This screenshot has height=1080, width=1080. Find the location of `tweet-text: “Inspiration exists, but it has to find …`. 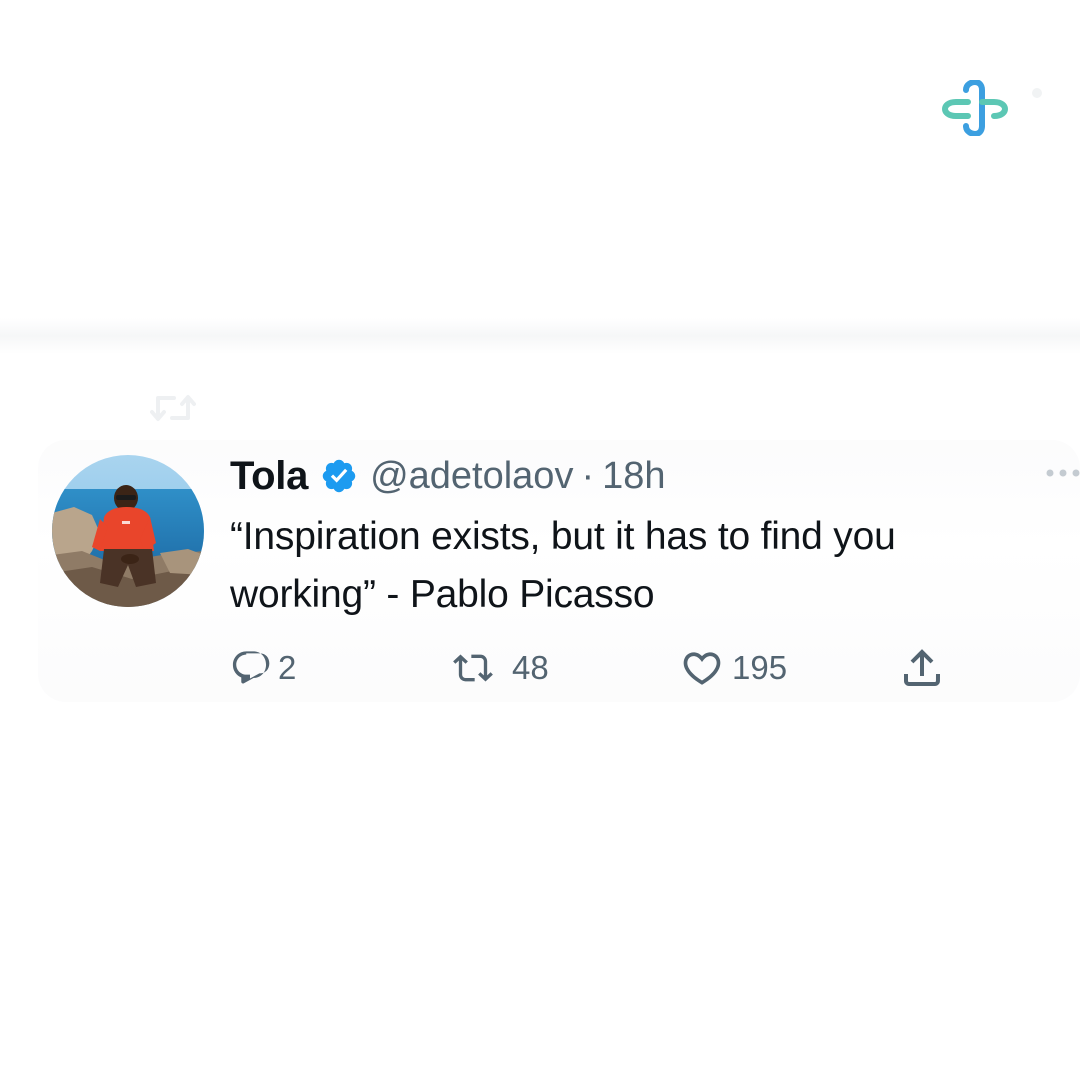

tweet-text: “Inspiration exists, but it has to find … is located at coordinates (563, 565).